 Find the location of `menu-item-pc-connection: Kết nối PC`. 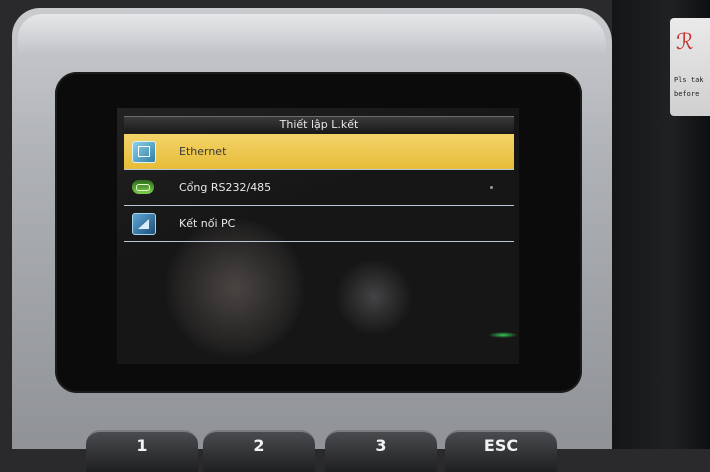

menu-item-pc-connection: Kết nối PC is located at coordinates (319, 224).